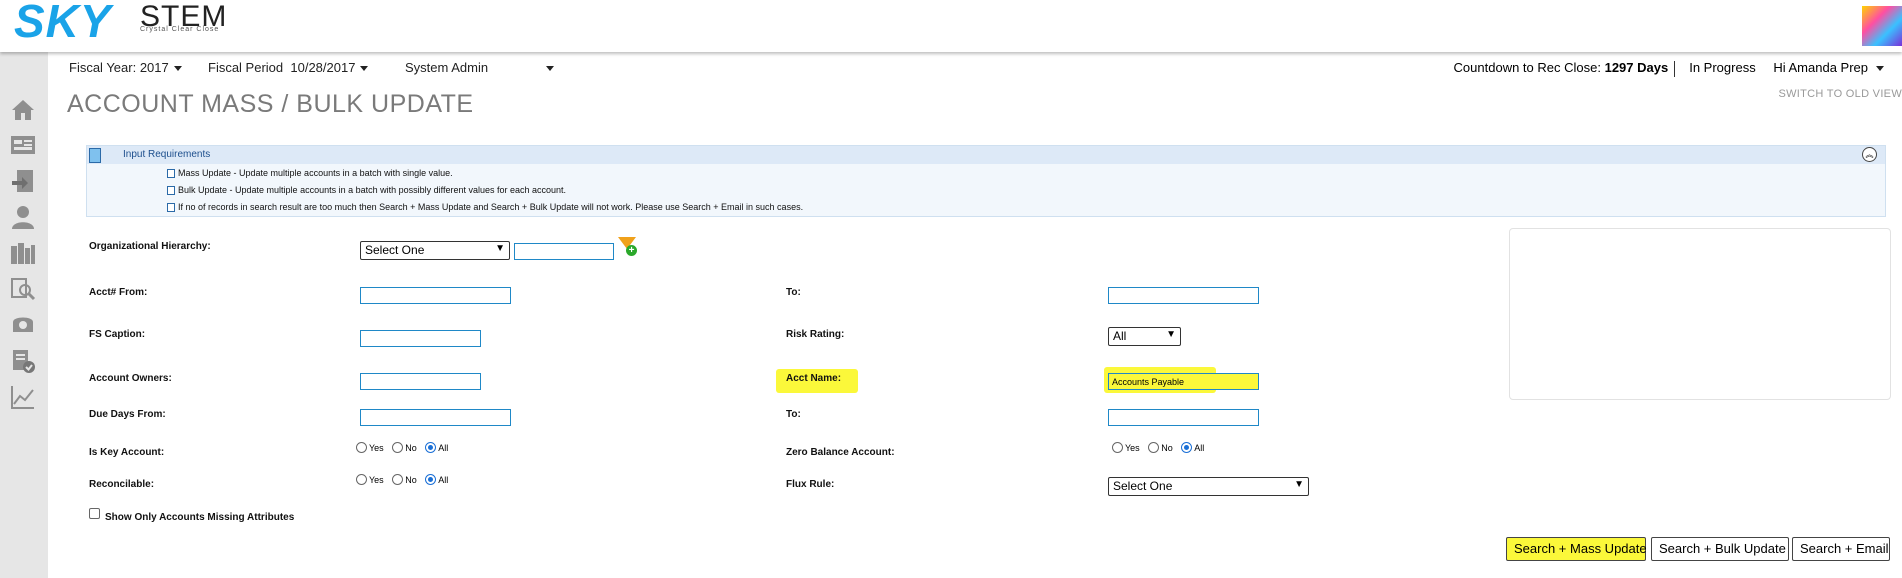 The image size is (1902, 578). What do you see at coordinates (270, 104) in the screenshot?
I see `page-title: ACCOUNT MASS / BULK UPDATE` at bounding box center [270, 104].